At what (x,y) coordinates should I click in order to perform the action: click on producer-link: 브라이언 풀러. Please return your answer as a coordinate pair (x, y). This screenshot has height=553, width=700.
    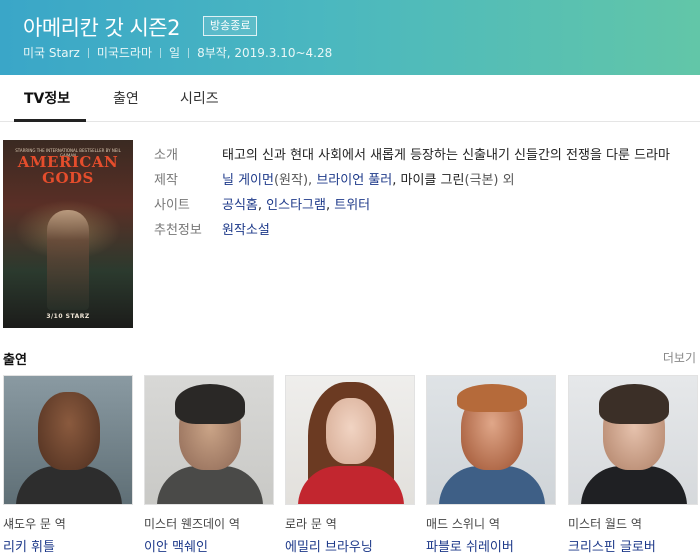
    Looking at the image, I should click on (354, 180).